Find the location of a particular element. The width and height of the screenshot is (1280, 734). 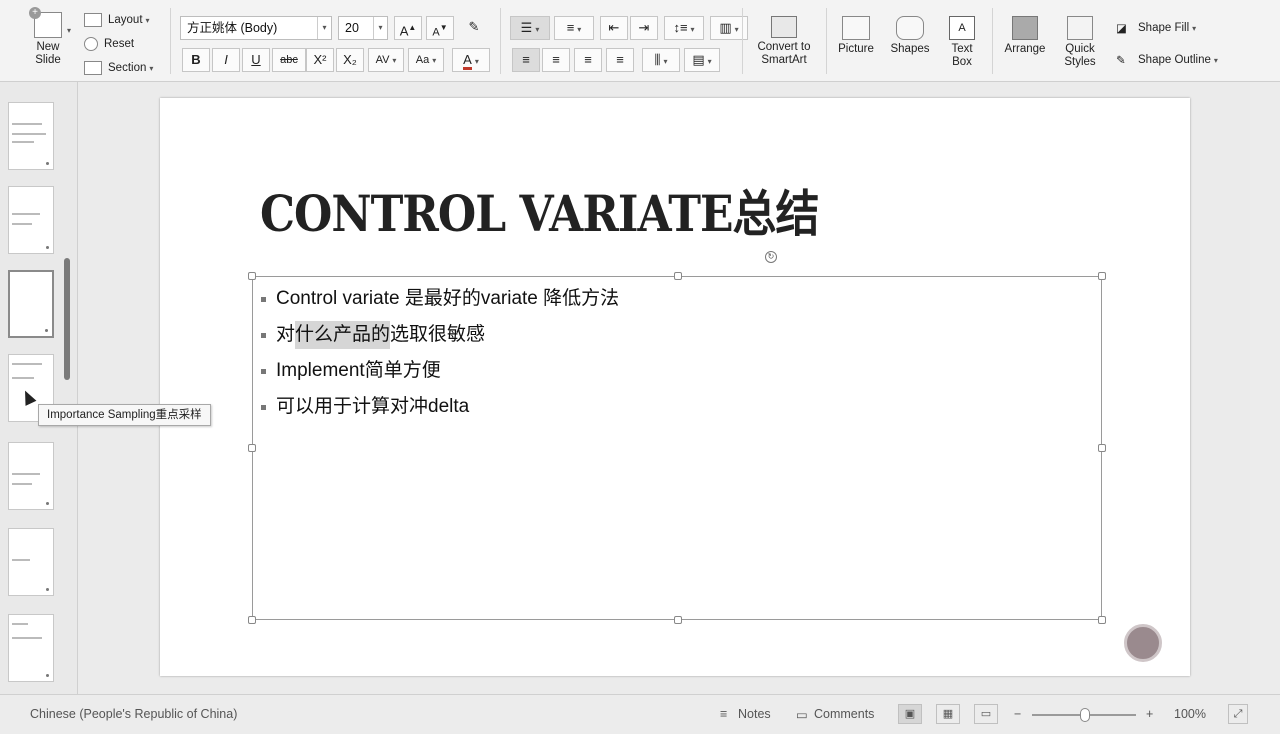

slide-sorter-button: ▦ is located at coordinates (948, 714).